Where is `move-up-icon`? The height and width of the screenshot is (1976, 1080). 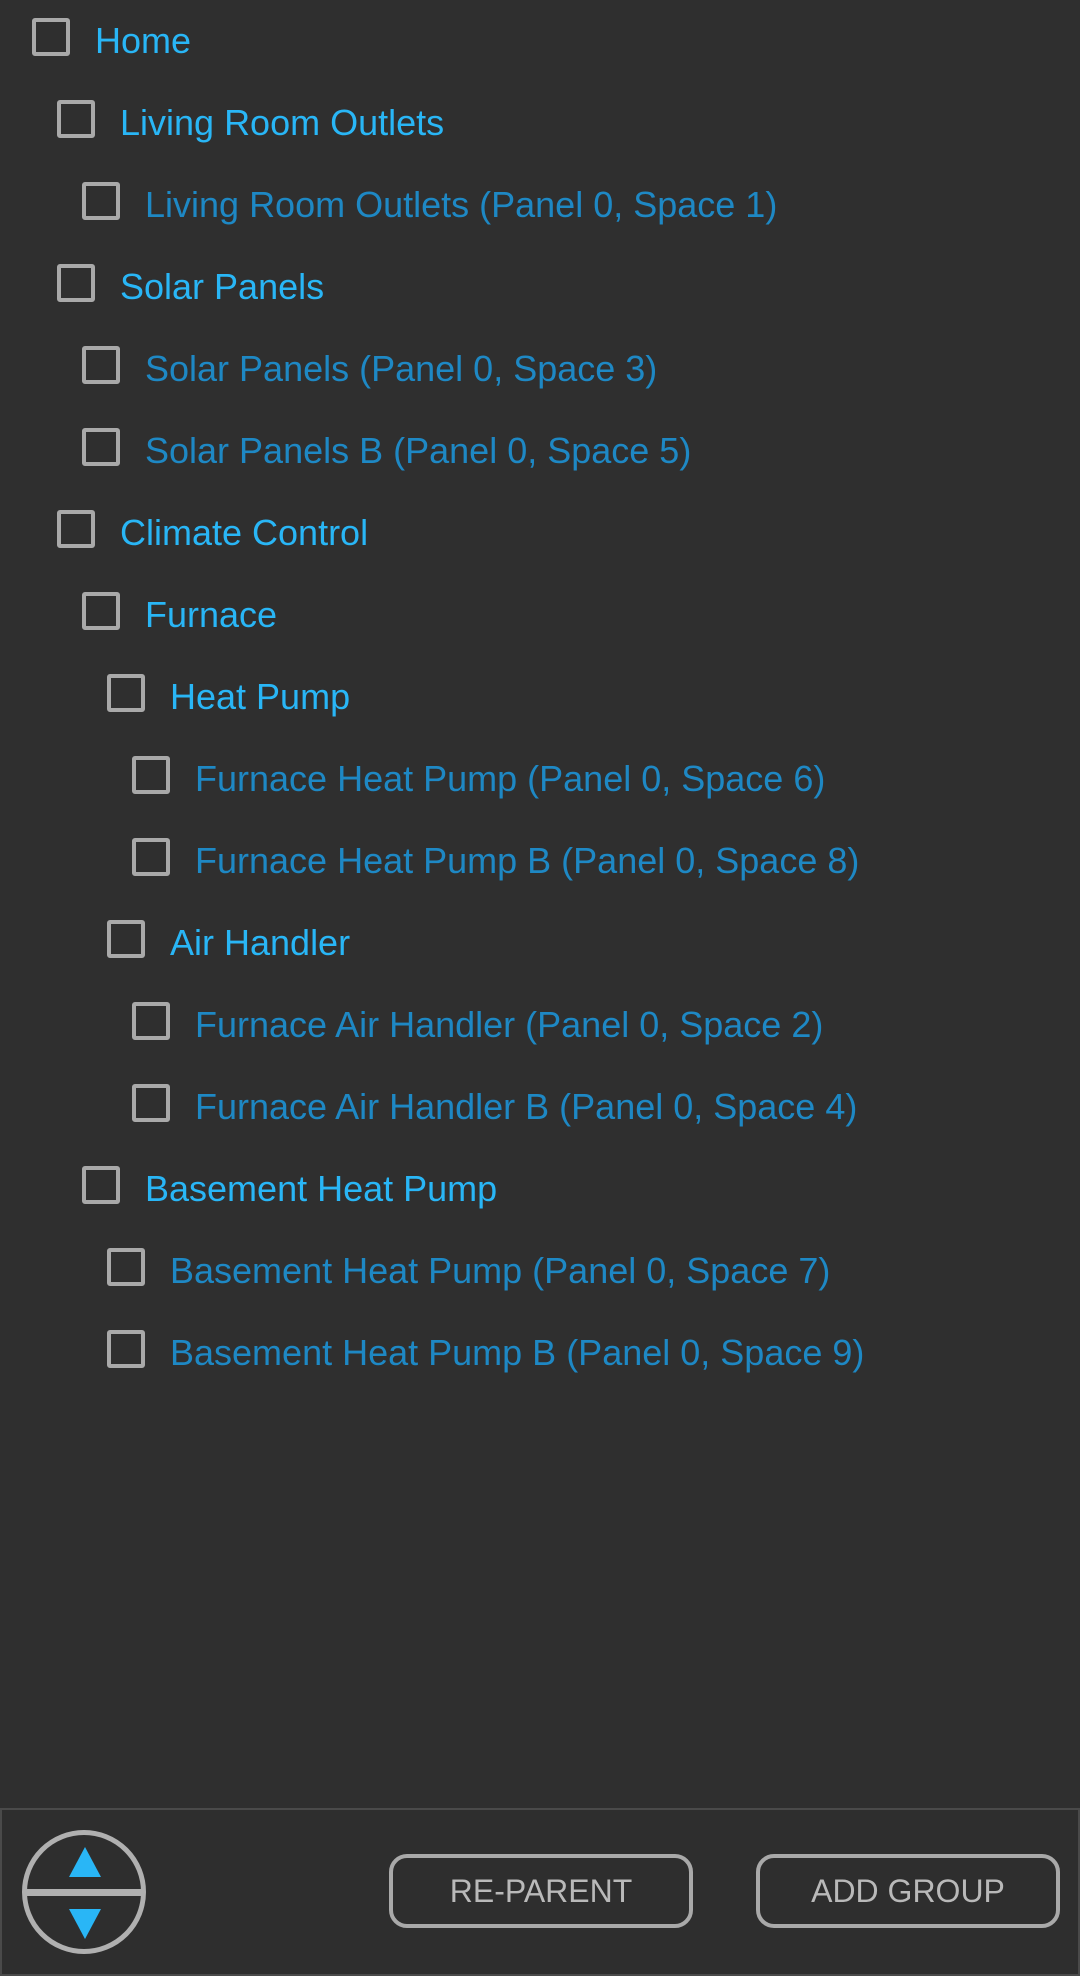 move-up-icon is located at coordinates (85, 1862).